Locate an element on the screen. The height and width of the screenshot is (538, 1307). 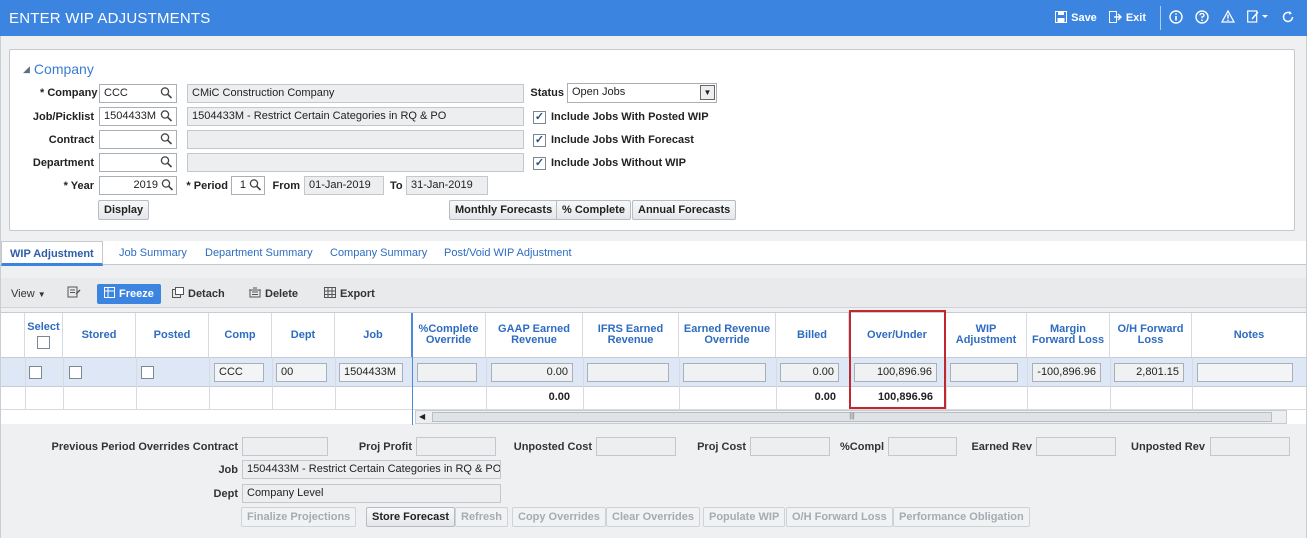
from-field: 01-Jan-2019 is located at coordinates (344, 185).